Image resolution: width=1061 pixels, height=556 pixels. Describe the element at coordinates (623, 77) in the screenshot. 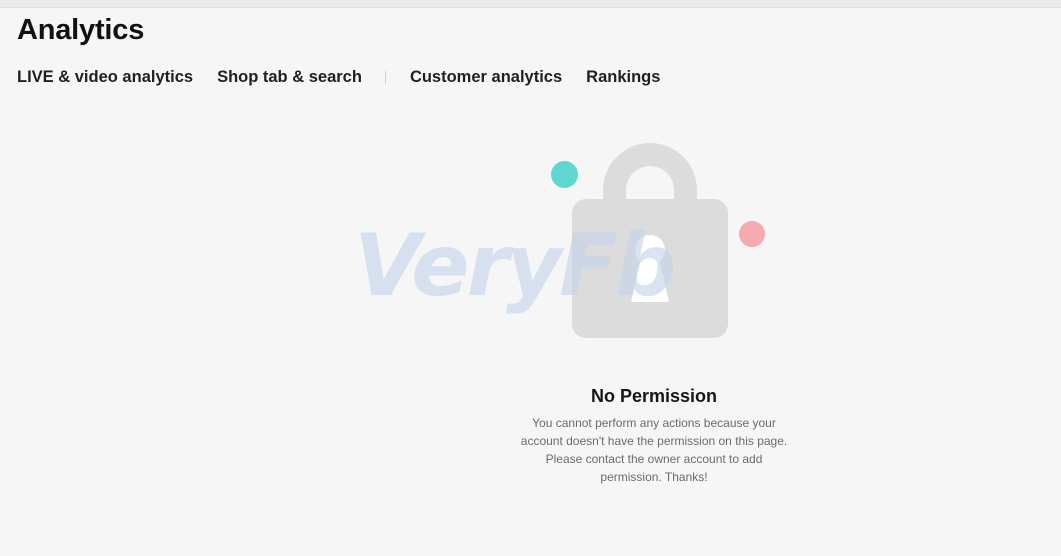

I see `tab-rankings: Rankings` at that location.